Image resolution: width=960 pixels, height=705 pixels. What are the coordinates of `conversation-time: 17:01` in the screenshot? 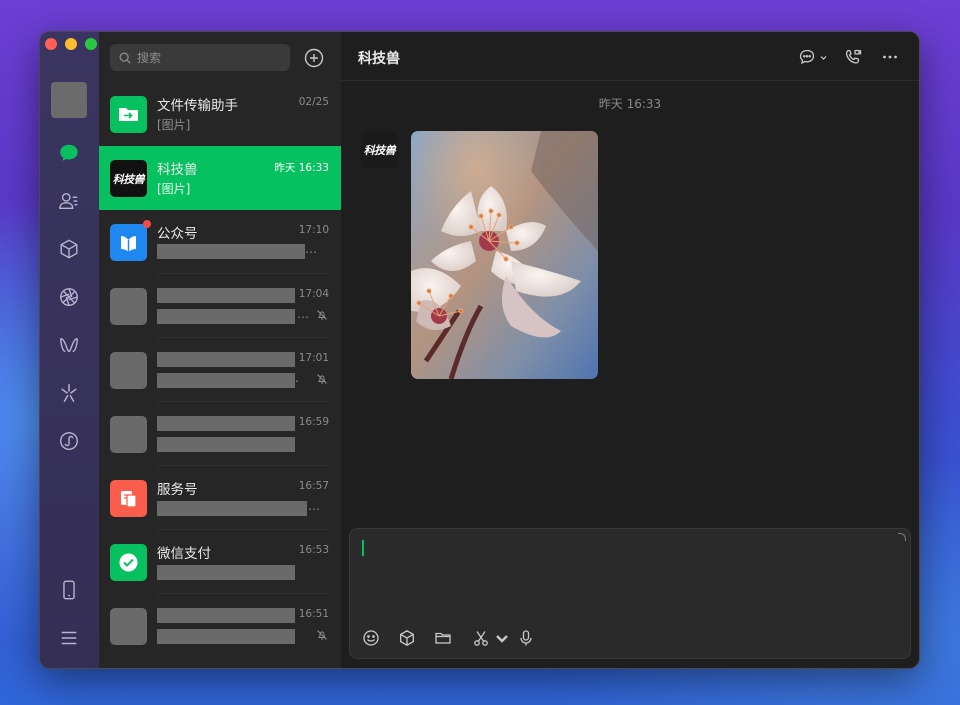 It's located at (313, 358).